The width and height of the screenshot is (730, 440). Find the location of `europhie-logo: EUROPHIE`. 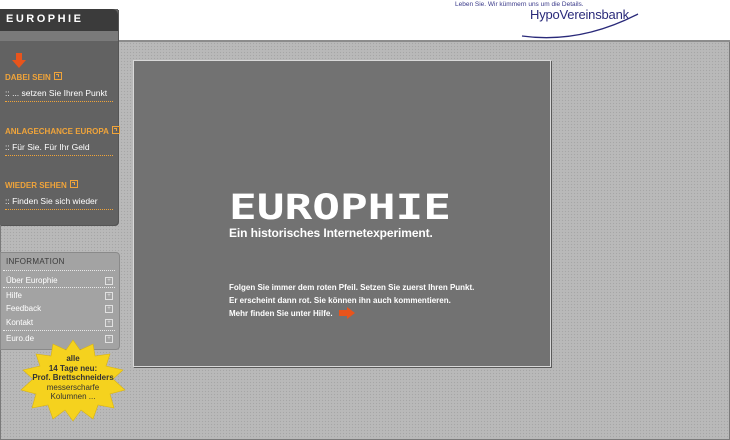

europhie-logo: EUROPHIE is located at coordinates (340, 207).